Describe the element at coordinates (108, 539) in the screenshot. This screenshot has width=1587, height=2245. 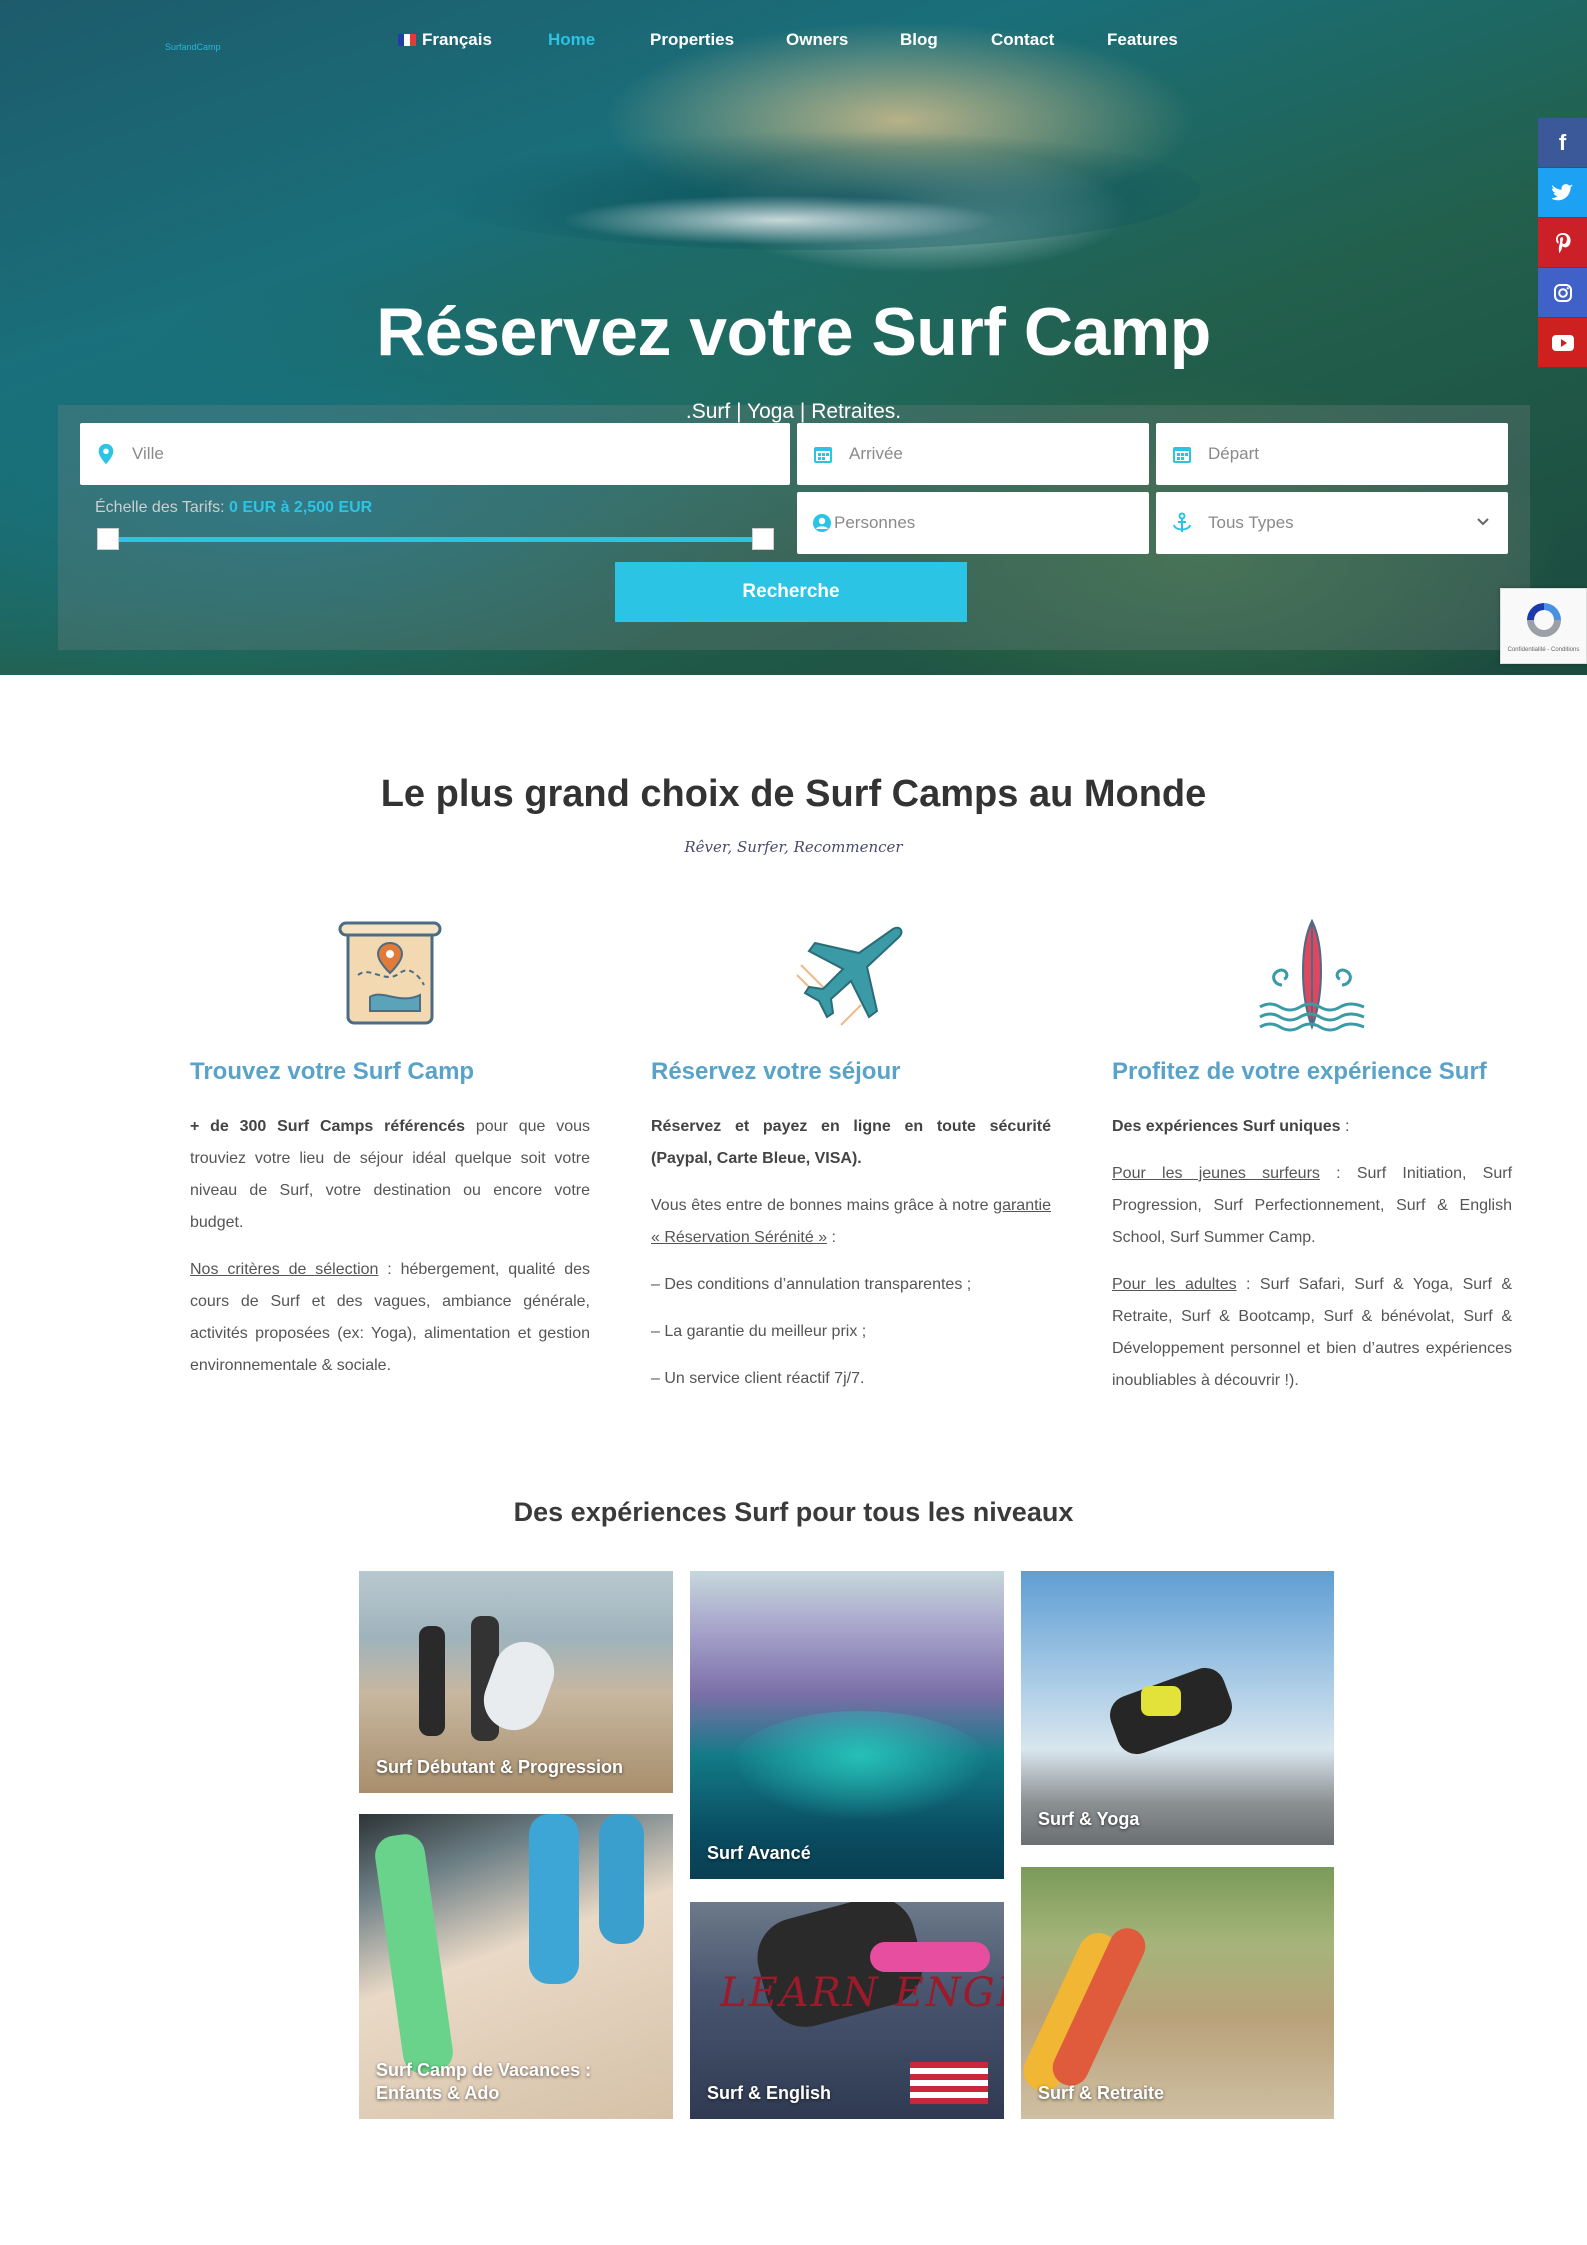
I see `price-slider-min-handle` at that location.